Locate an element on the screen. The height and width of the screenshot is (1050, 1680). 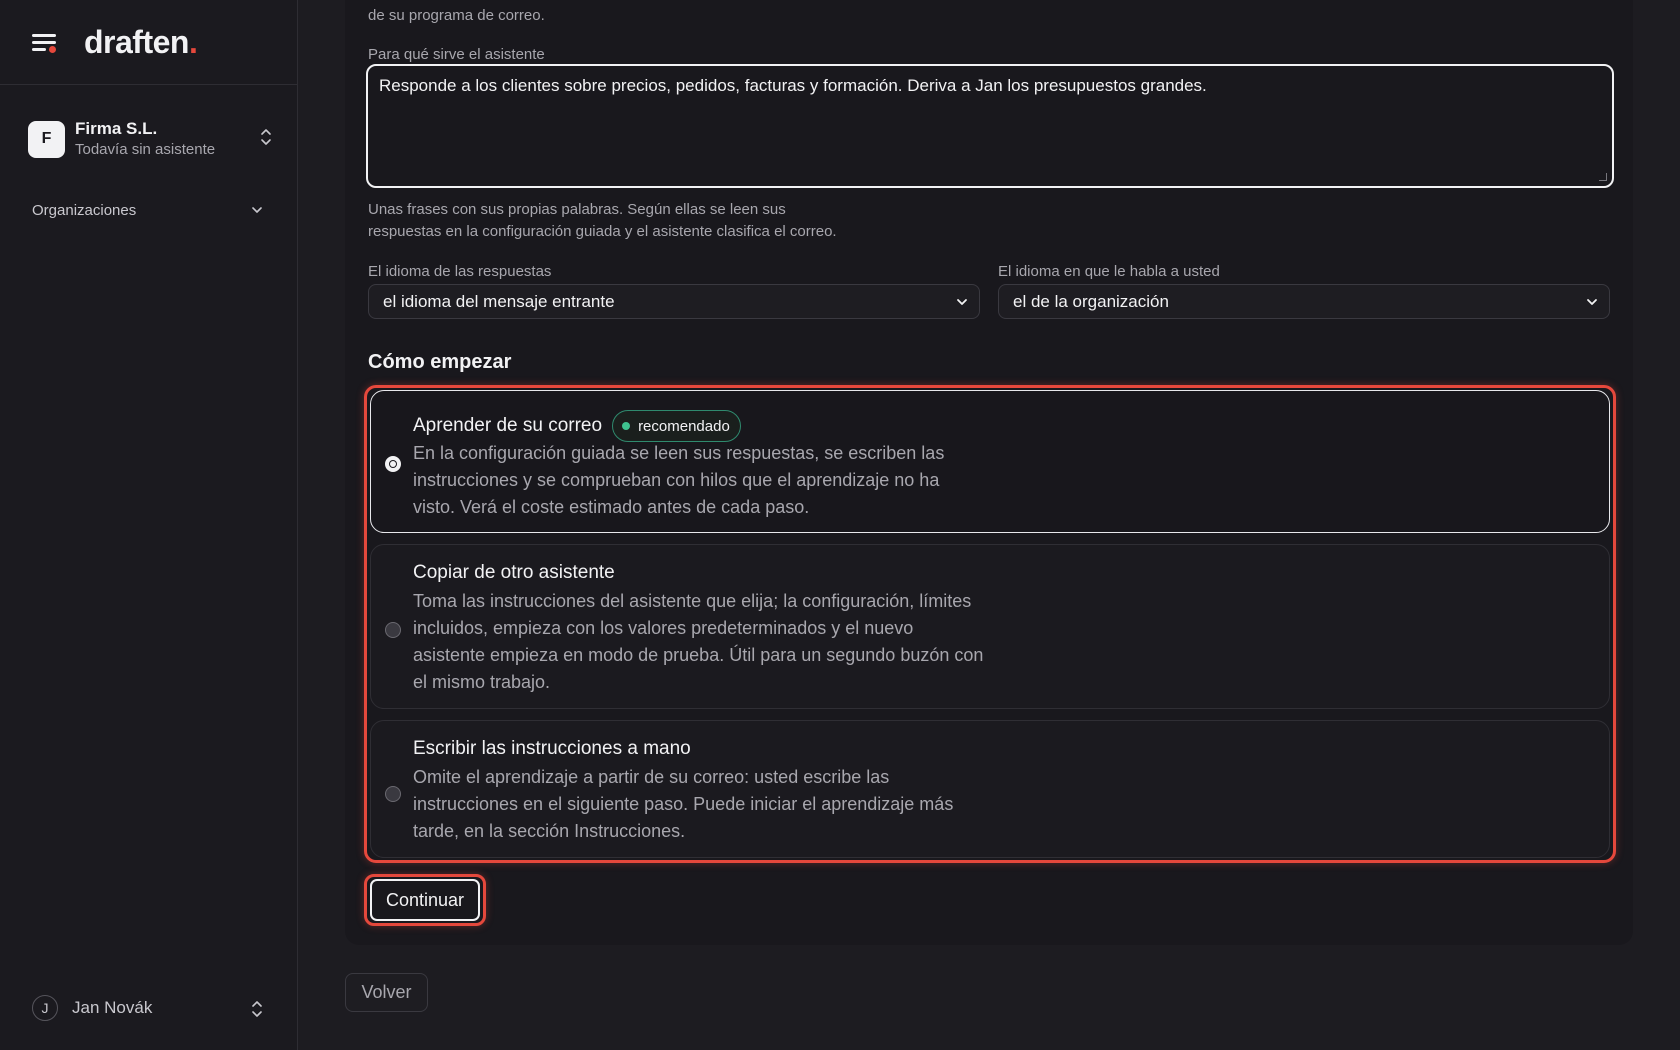
avatar: J is located at coordinates (45, 1008).